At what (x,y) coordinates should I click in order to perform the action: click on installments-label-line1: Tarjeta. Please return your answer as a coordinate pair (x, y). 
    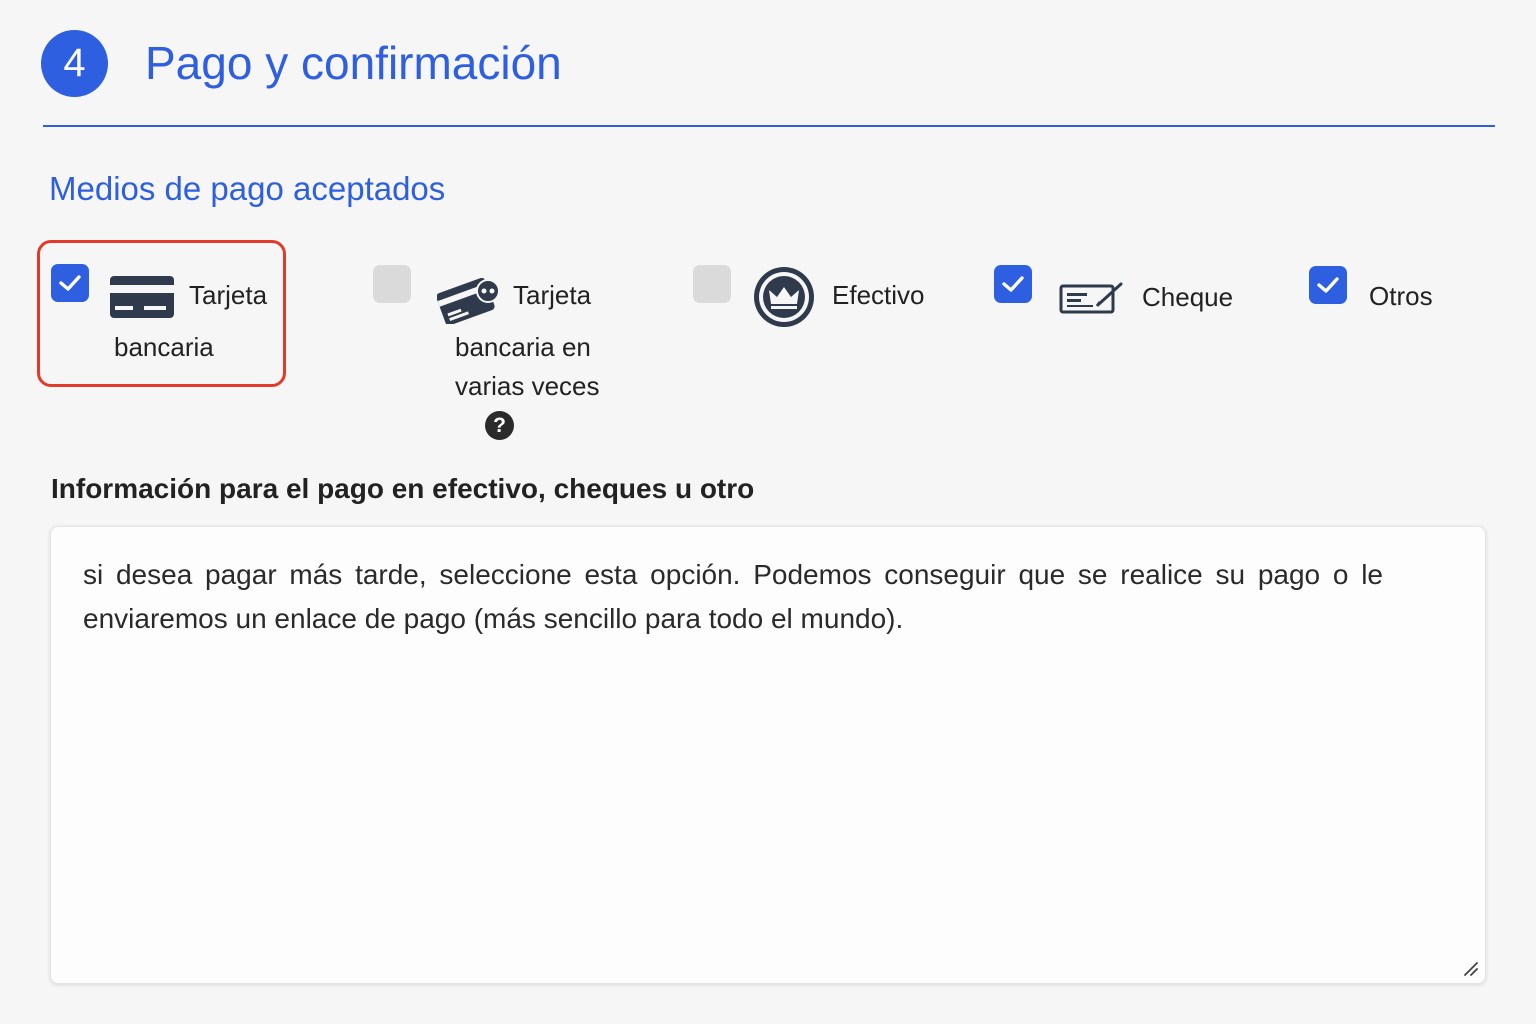
    Looking at the image, I should click on (552, 295).